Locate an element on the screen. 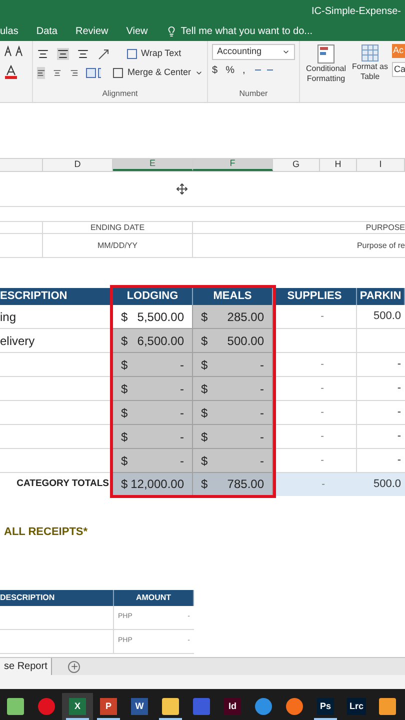 The image size is (405, 720). app-icon: Id is located at coordinates (232, 706).